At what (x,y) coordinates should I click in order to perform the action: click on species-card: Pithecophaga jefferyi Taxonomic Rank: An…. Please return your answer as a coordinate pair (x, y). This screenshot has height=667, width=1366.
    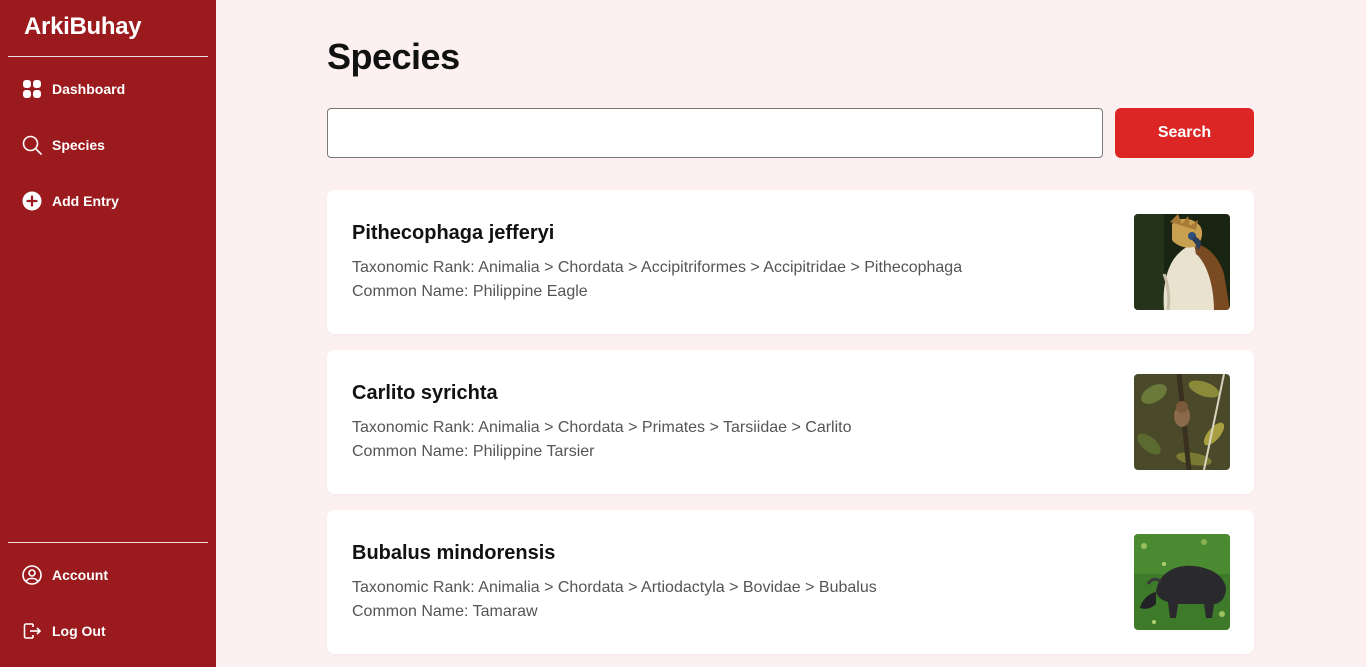
    Looking at the image, I should click on (790, 262).